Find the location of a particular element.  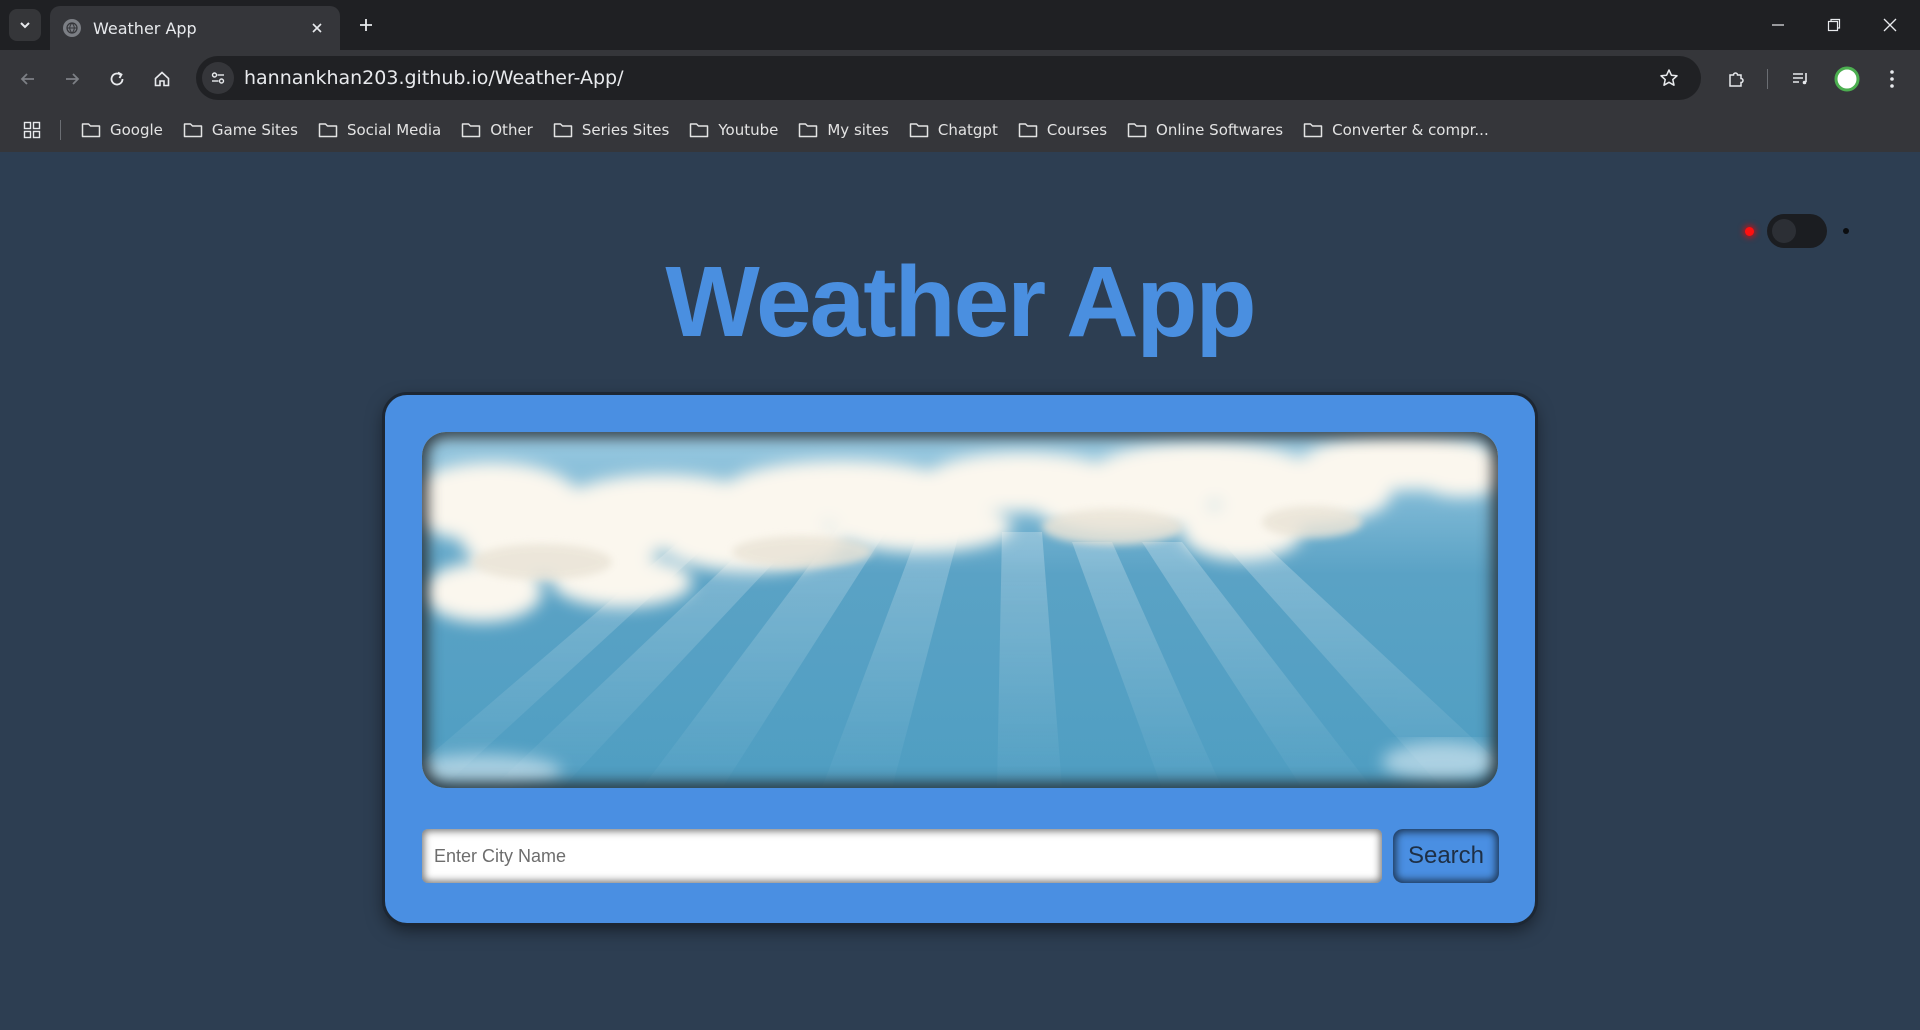

close-icon is located at coordinates (1890, 25).